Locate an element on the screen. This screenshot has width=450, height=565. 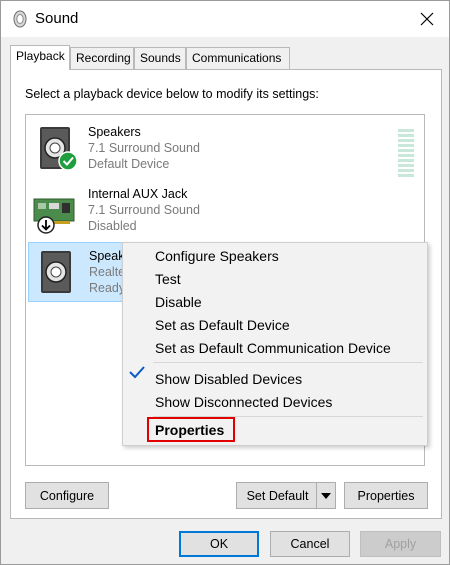
menu-configure-speakers: Configure Speakers is located at coordinates (217, 256).